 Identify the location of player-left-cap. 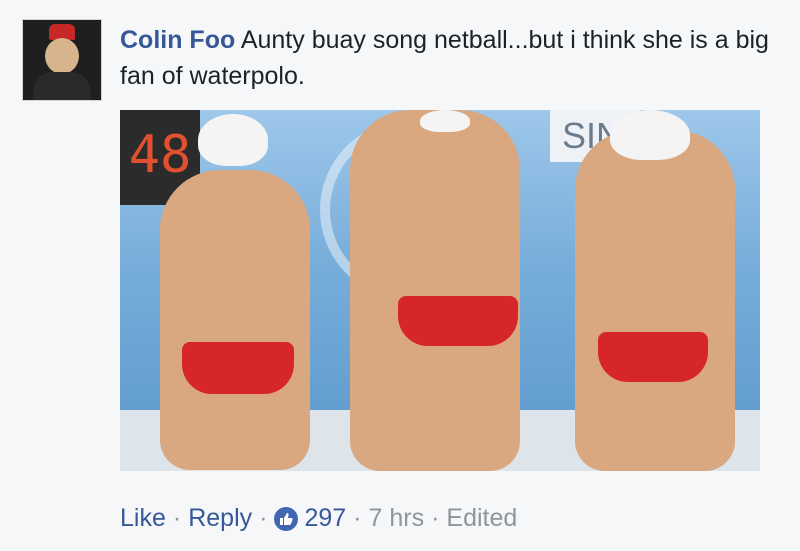
(233, 140).